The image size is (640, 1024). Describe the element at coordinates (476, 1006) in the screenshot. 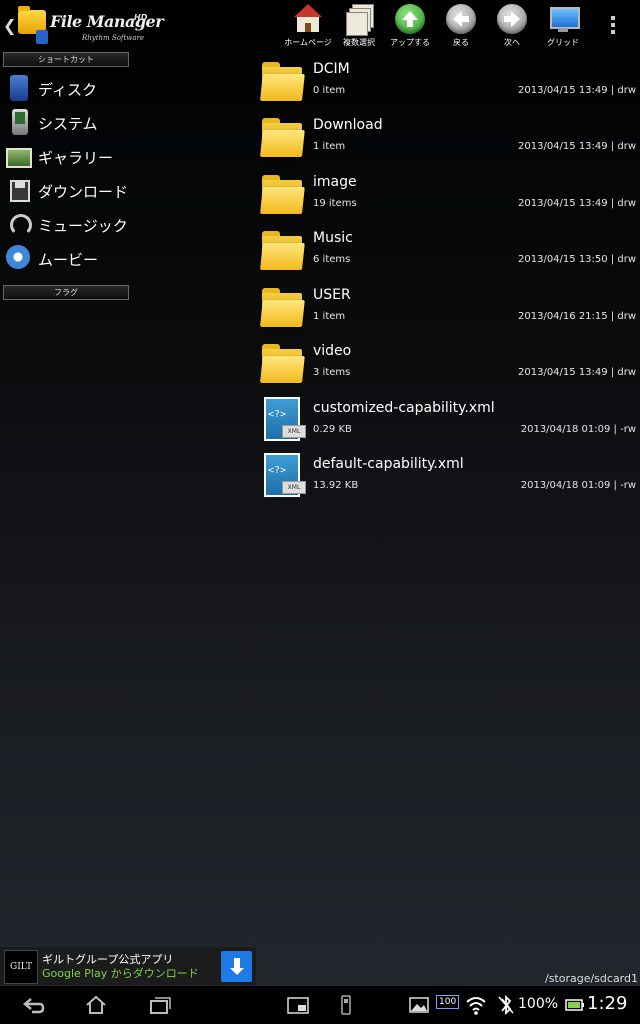

I see `wifi-icon` at that location.